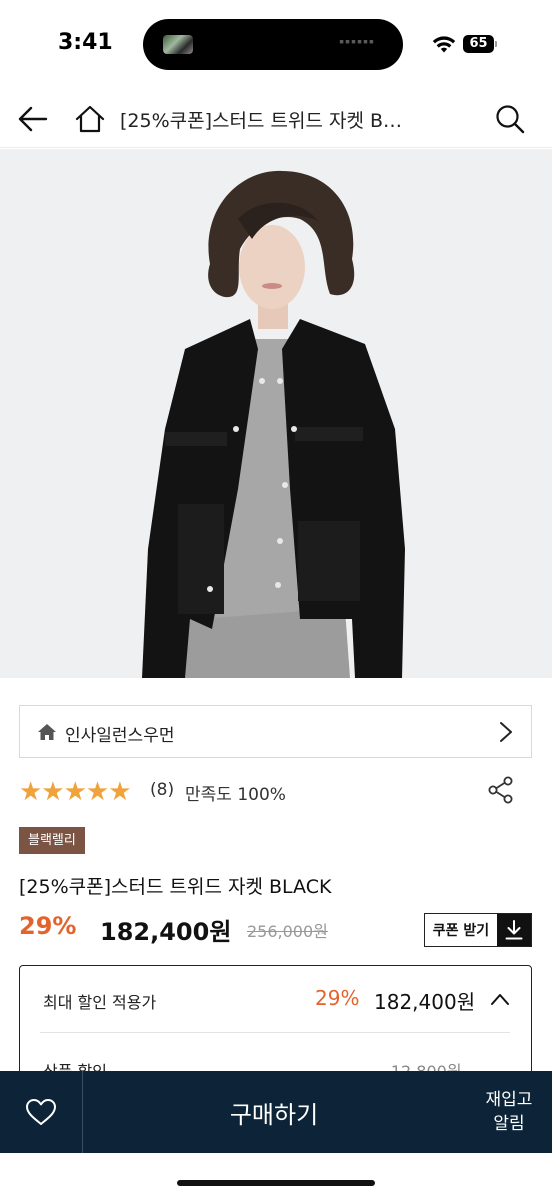 The image size is (552, 1200). Describe the element at coordinates (178, 44) in the screenshot. I see `now-playing-thumbnail` at that location.